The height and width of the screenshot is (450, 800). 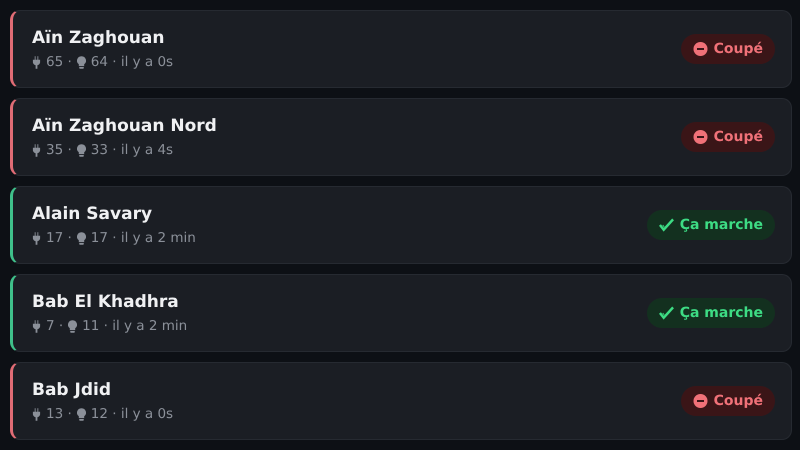 I want to click on station-name: Aïn Zaghouan, so click(x=99, y=38).